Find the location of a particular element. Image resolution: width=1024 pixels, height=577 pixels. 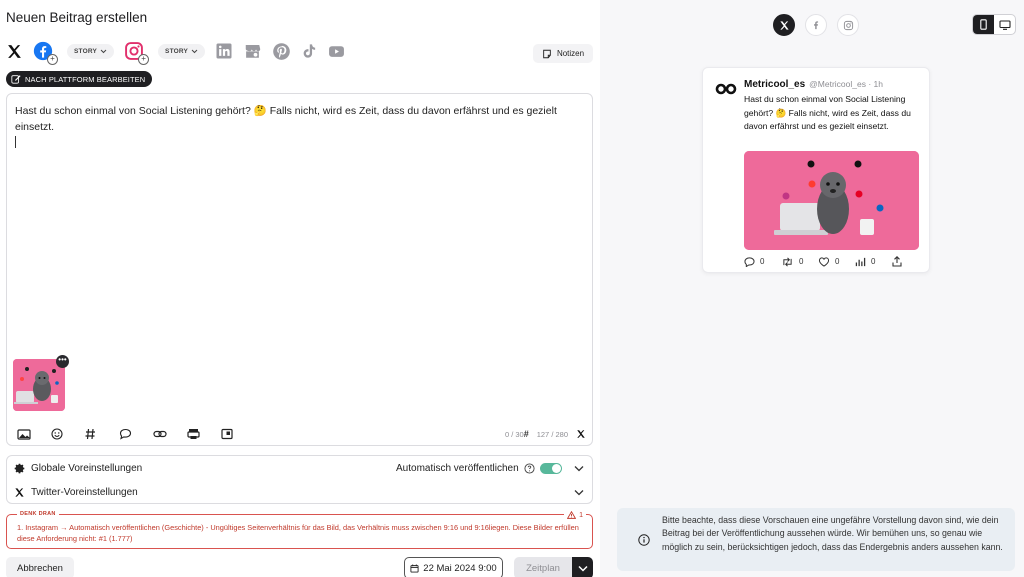

tiktok-icon is located at coordinates (309, 51).